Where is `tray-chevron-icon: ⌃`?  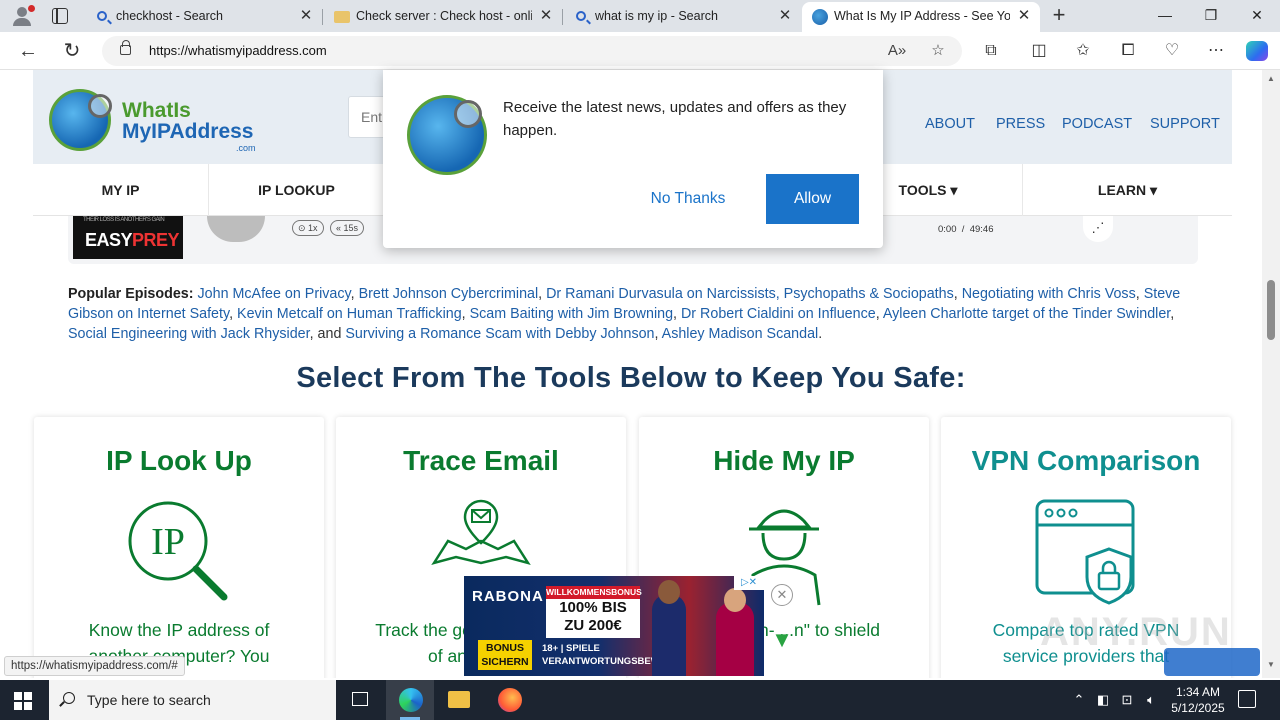
tray-chevron-icon: ⌃ is located at coordinates (1079, 700).